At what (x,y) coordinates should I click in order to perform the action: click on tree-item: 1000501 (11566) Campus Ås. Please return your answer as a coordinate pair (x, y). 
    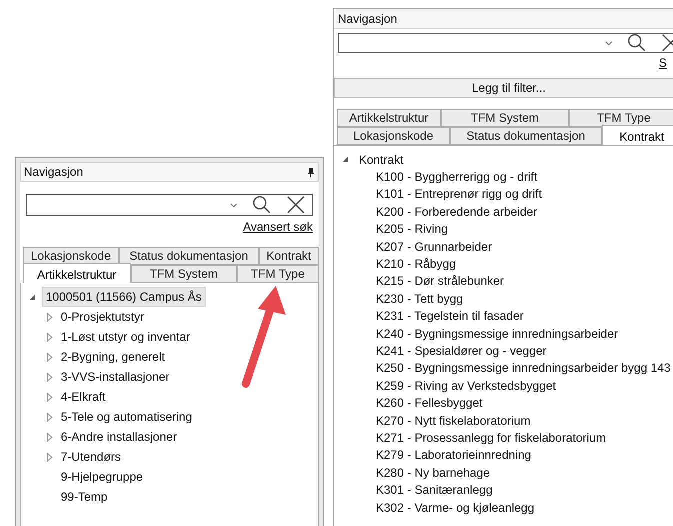
    Looking at the image, I should click on (124, 297).